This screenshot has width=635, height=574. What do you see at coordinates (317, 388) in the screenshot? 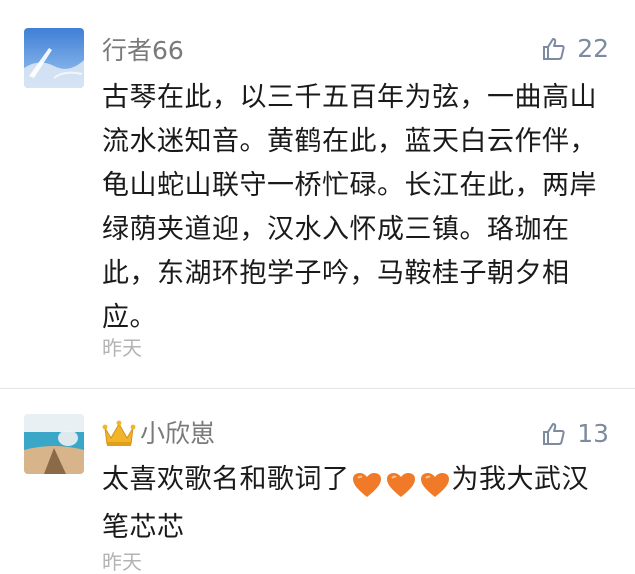
I see `divider` at bounding box center [317, 388].